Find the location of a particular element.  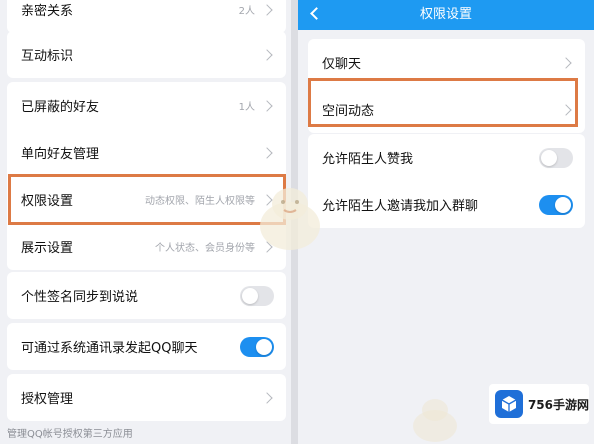

interaction-mark-label: 互动标识 is located at coordinates (47, 56).